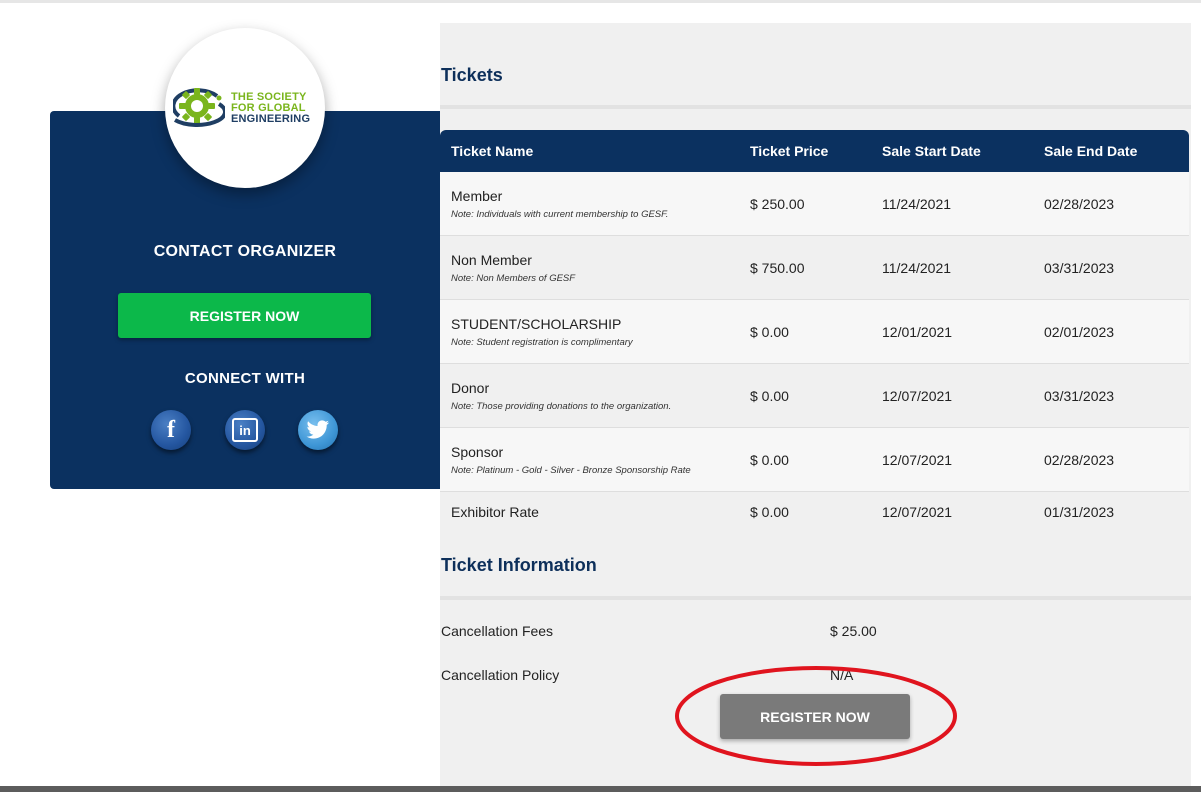 The width and height of the screenshot is (1201, 792). What do you see at coordinates (600, 789) in the screenshot?
I see `footer-bar` at bounding box center [600, 789].